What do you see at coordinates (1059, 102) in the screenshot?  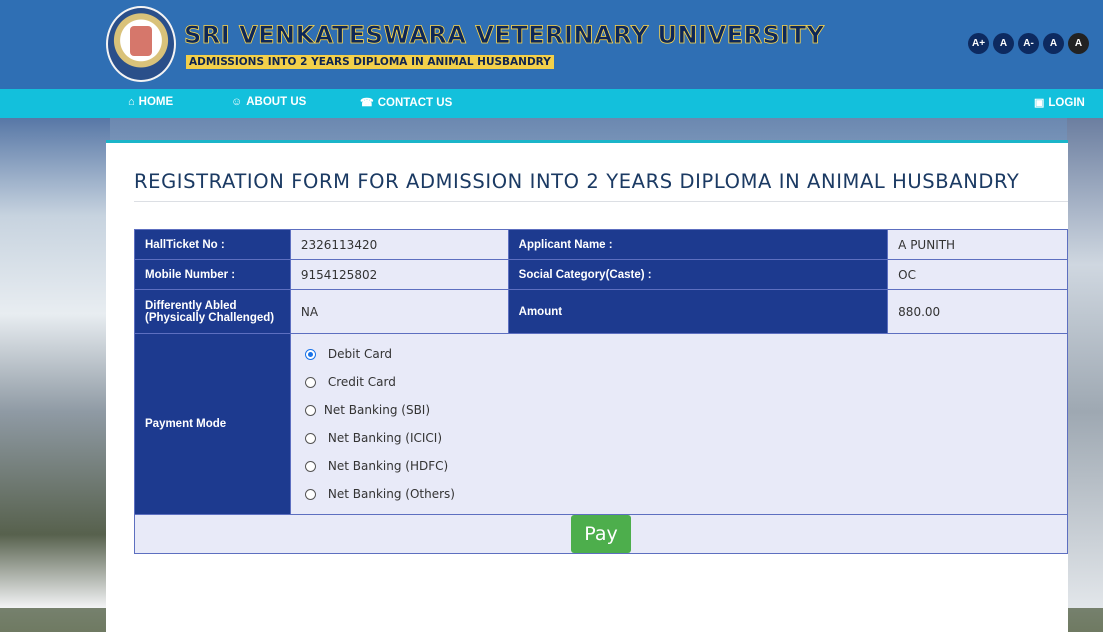 I see `nav-login: ▣ LOGIN` at bounding box center [1059, 102].